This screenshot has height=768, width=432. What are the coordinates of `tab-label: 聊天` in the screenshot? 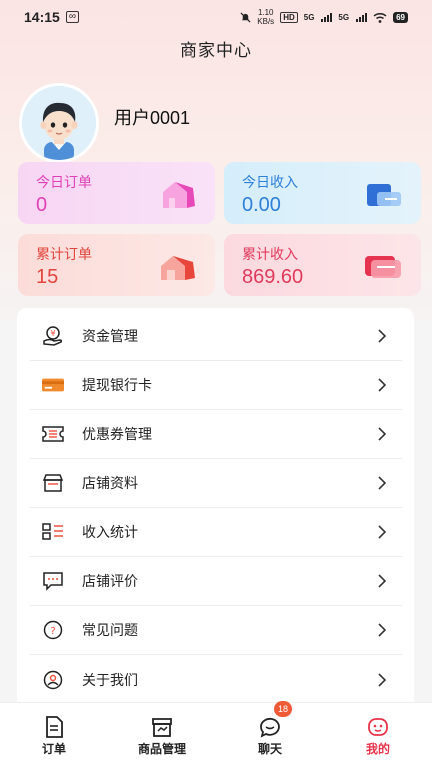 It's located at (269, 749).